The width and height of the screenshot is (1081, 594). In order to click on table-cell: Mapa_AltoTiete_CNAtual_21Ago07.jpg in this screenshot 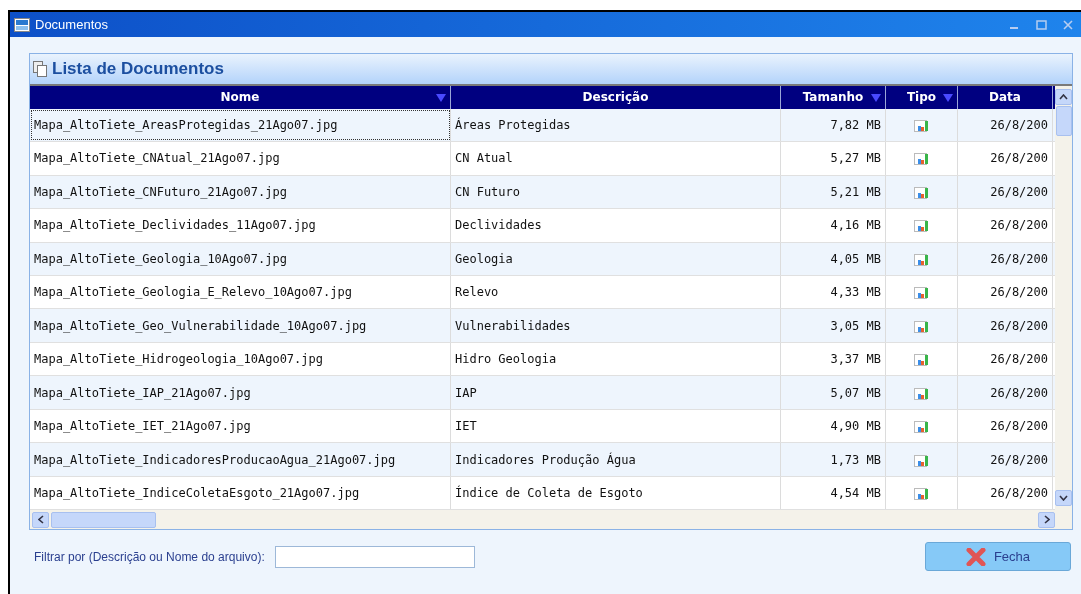, I will do `click(240, 158)`.